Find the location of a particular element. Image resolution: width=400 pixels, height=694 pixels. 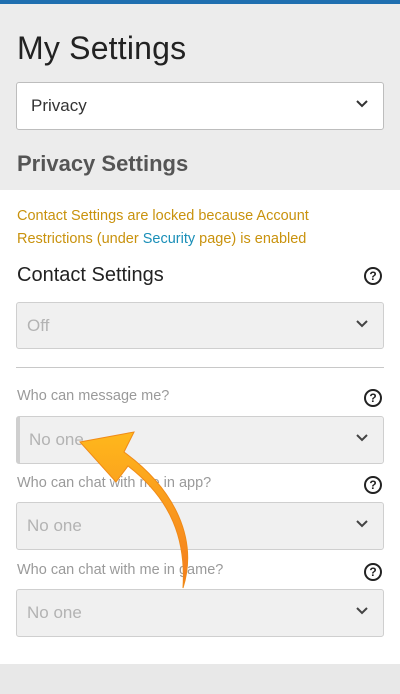

app-chat-permission-dropdown: No one is located at coordinates (200, 526).